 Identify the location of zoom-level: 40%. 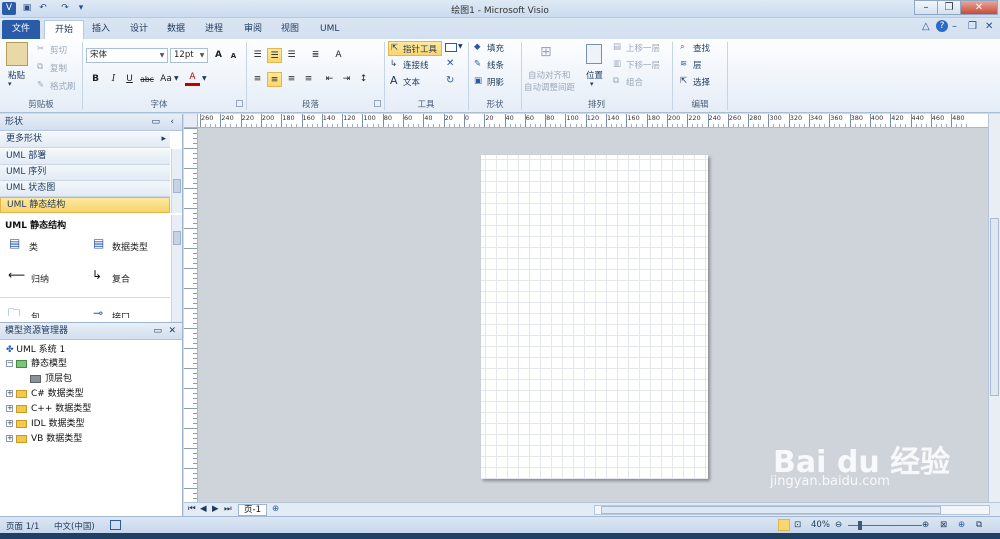
(820, 525).